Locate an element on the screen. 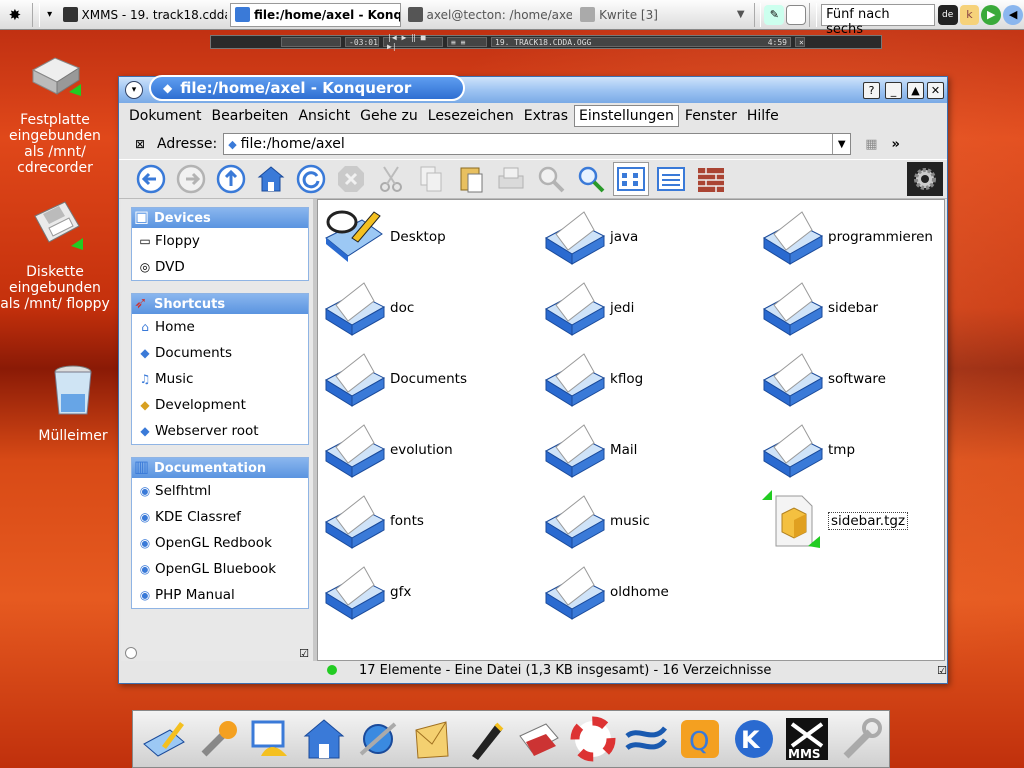  sidebar-group-header: ➶ Shortcuts is located at coordinates (220, 303).